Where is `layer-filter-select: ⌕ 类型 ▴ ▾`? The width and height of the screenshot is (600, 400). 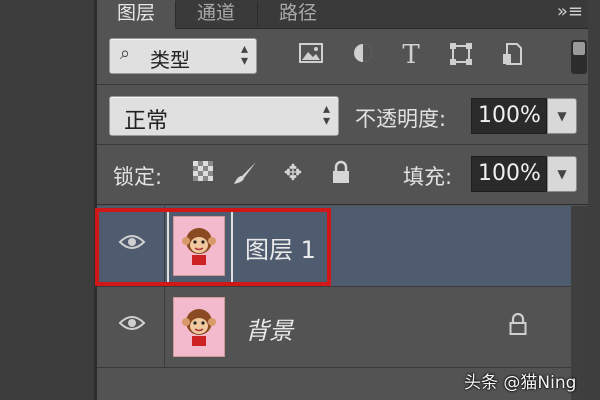
layer-filter-select: ⌕ 类型 ▴ ▾ is located at coordinates (183, 56).